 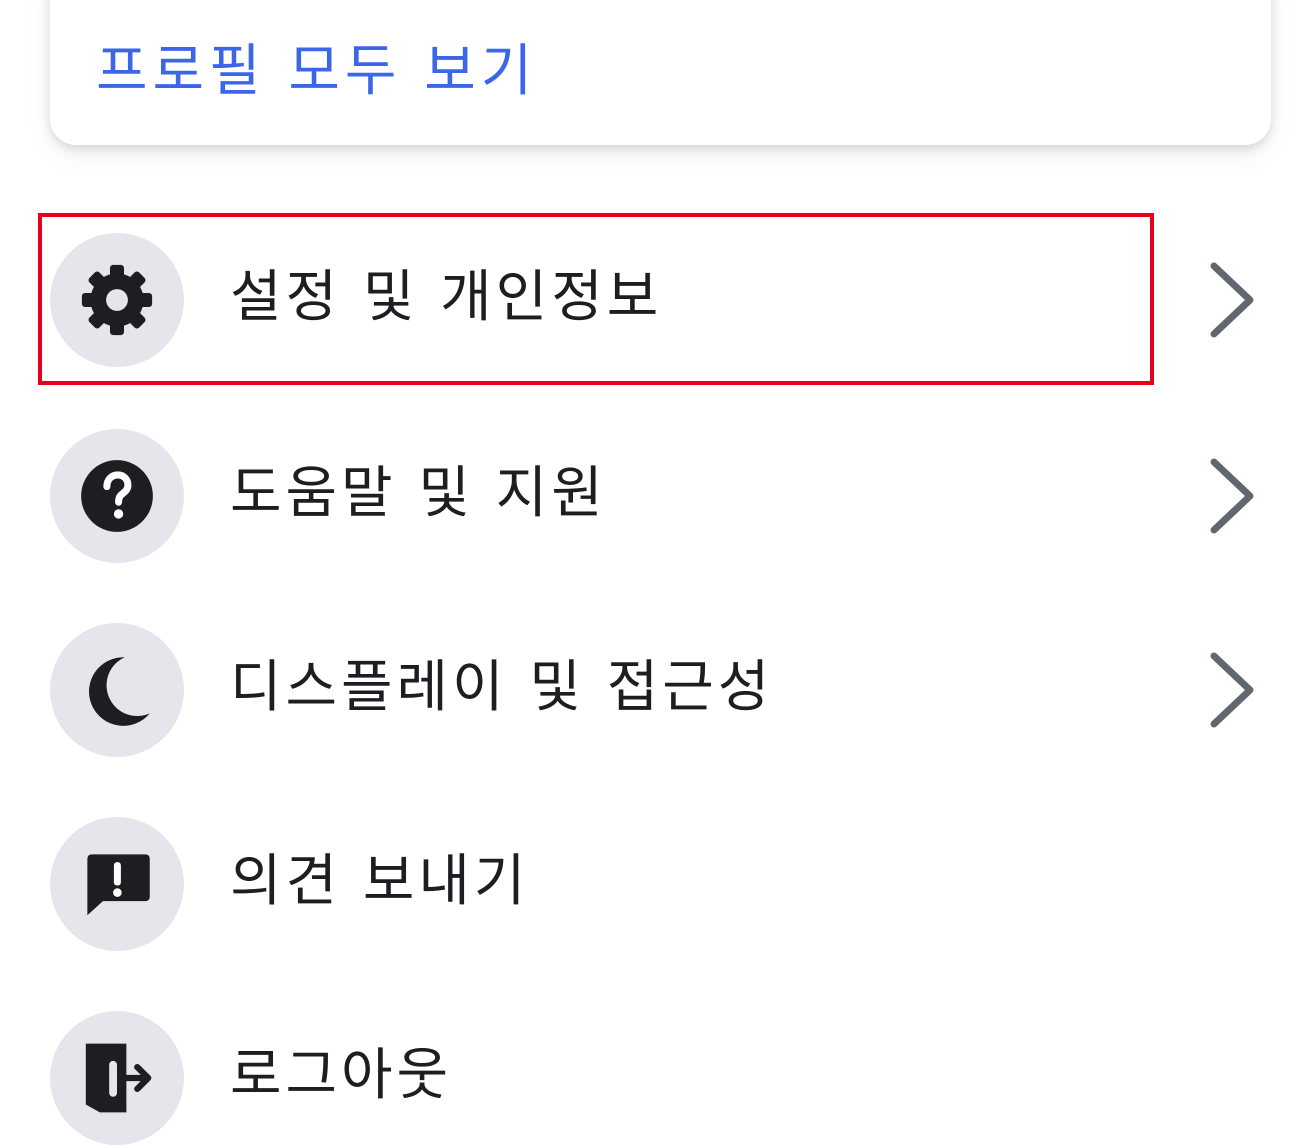 I want to click on menu-item-display: 디스플레이 및 접근성, so click(x=656, y=690).